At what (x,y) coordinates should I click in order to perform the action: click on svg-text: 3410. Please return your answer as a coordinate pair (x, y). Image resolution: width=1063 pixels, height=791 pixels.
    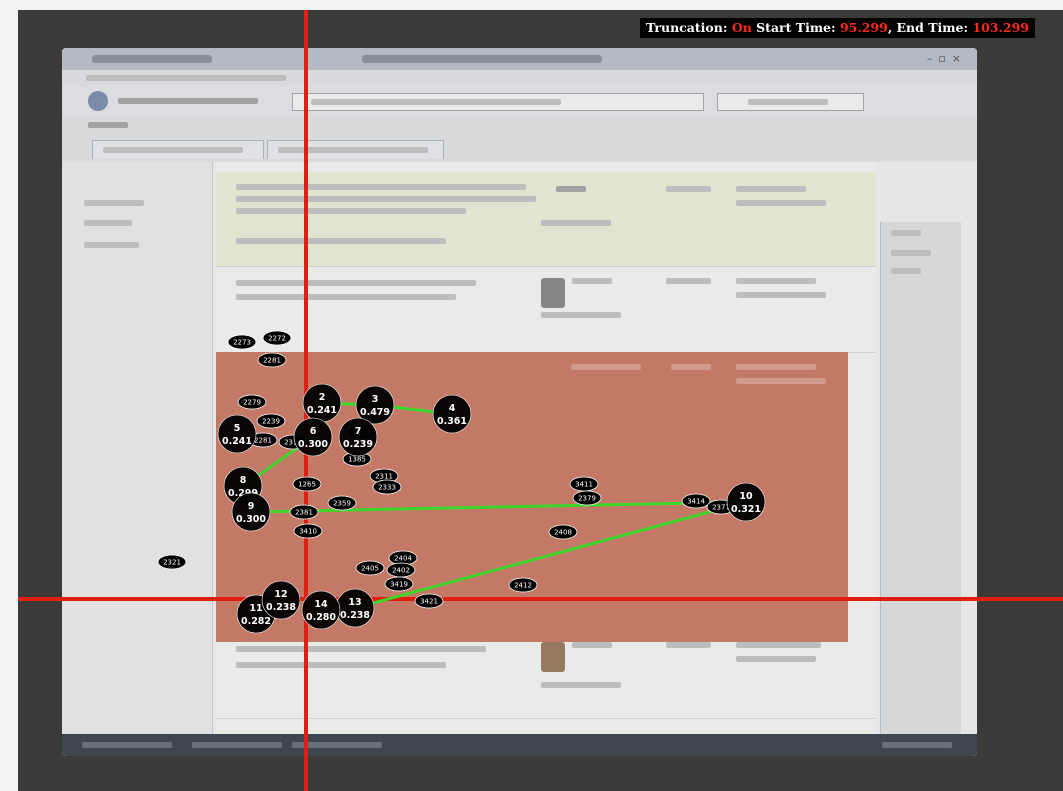
    Looking at the image, I should click on (308, 532).